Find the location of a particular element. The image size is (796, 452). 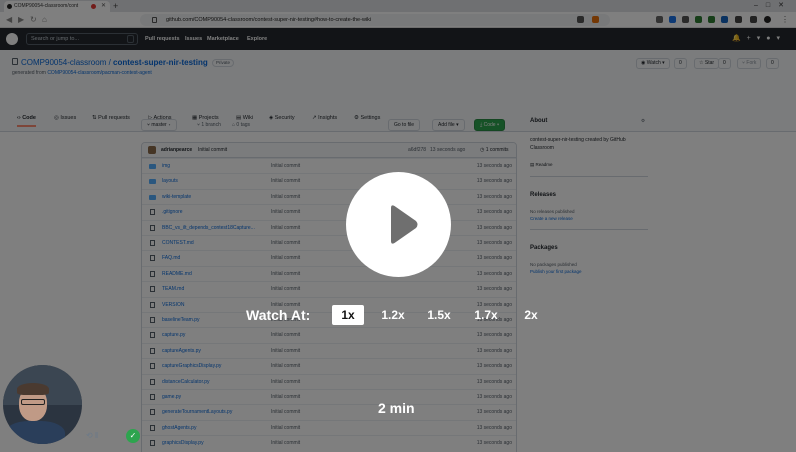

speed-option-2x: 2x is located at coordinates (531, 315).